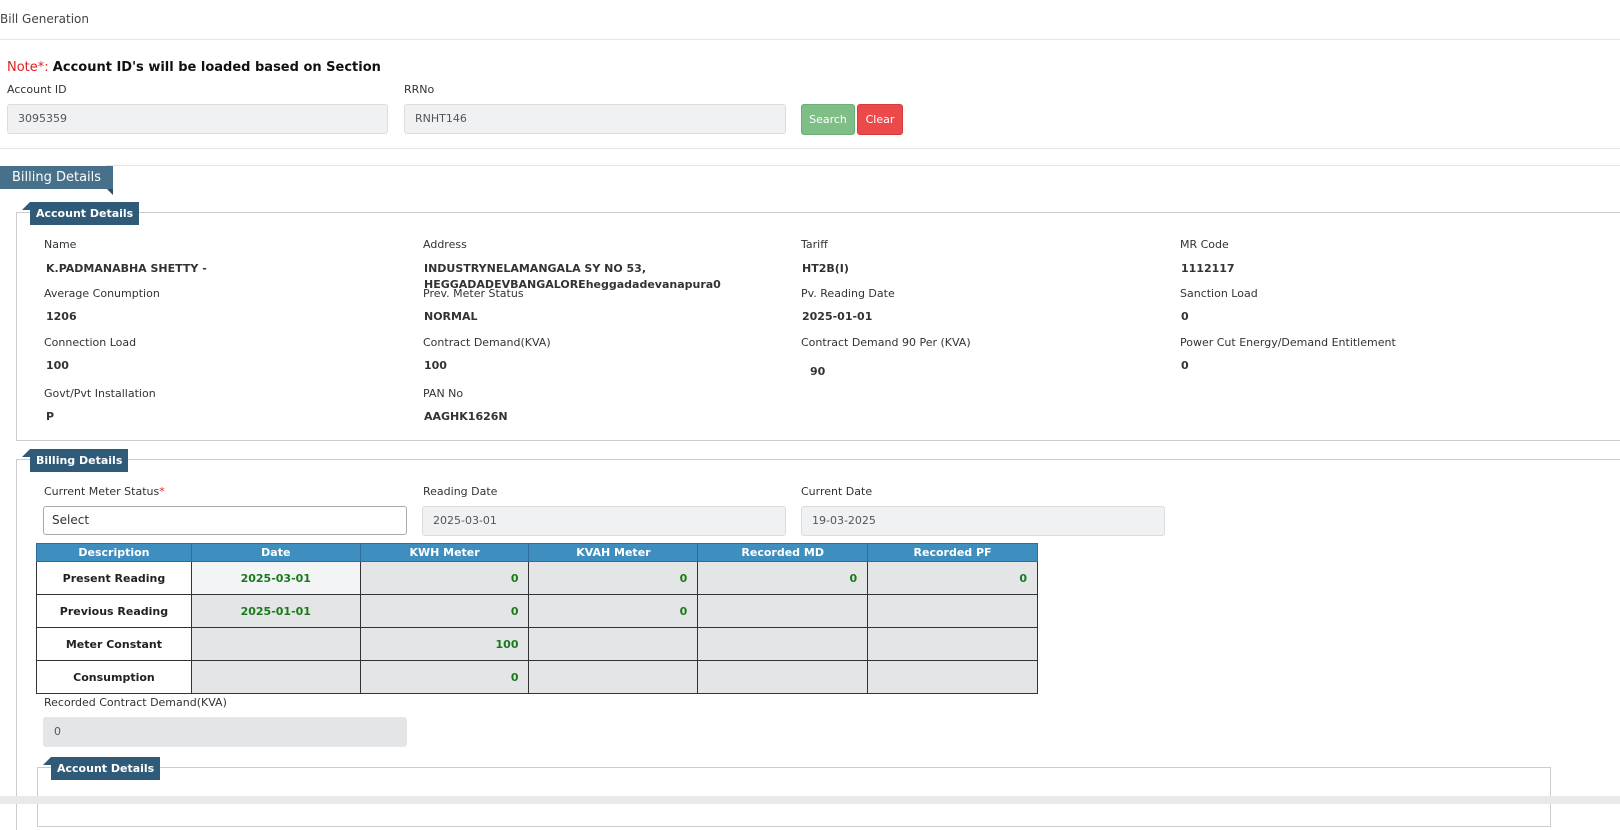 The image size is (1620, 830). Describe the element at coordinates (848, 293) in the screenshot. I see `pv-reading-date-label: Pv. Reading Date` at that location.